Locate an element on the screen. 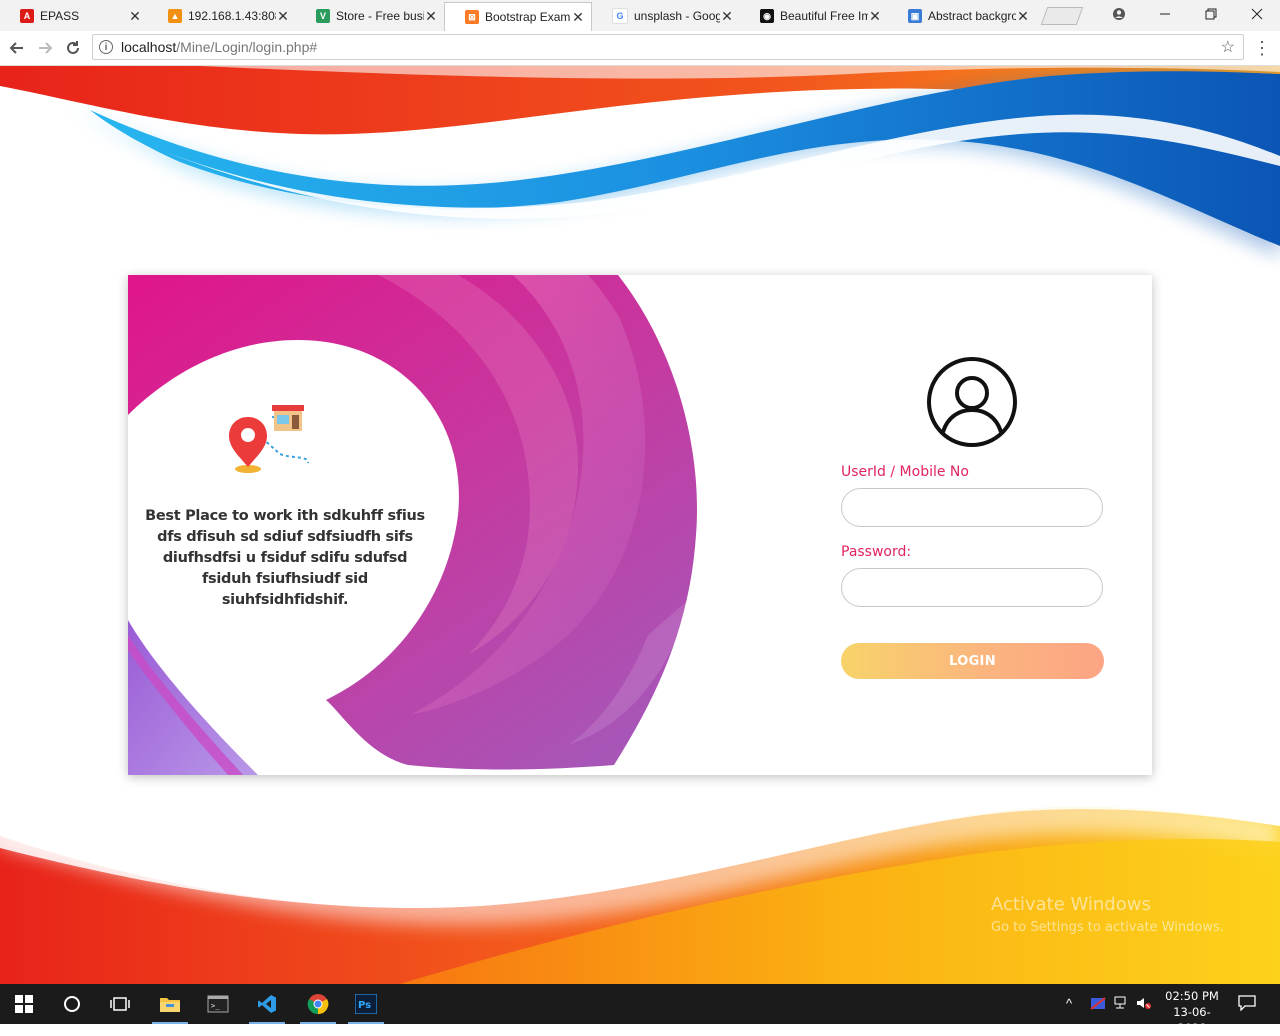 This screenshot has width=1280, height=1036. back-arrow-icon is located at coordinates (16, 48).